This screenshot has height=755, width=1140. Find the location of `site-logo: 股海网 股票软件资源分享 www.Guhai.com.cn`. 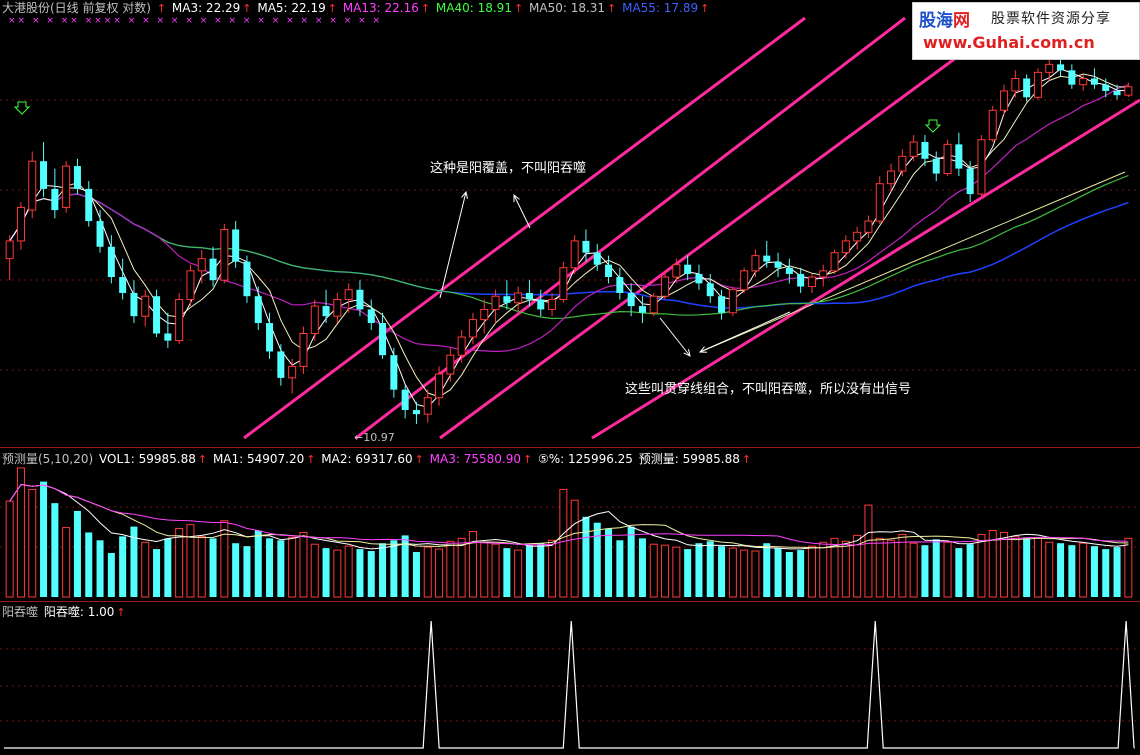

site-logo: 股海网 股票软件资源分享 www.Guhai.com.cn is located at coordinates (1026, 31).